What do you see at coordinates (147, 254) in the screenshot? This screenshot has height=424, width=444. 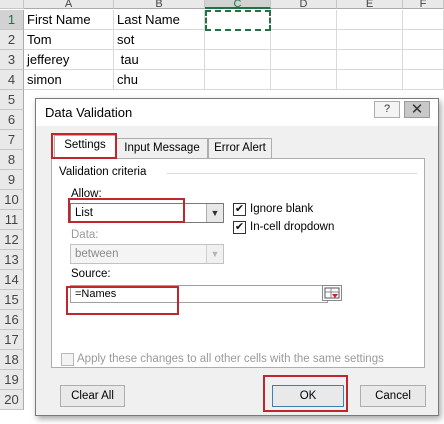 I see `data-dropdown: between ▼` at bounding box center [147, 254].